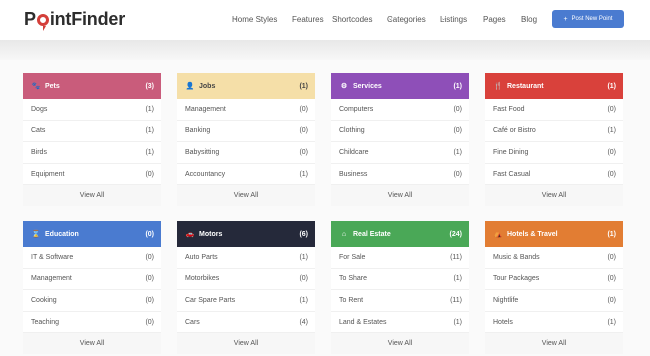 The width and height of the screenshot is (650, 356). Describe the element at coordinates (211, 234) in the screenshot. I see `category-title: Motors` at that location.